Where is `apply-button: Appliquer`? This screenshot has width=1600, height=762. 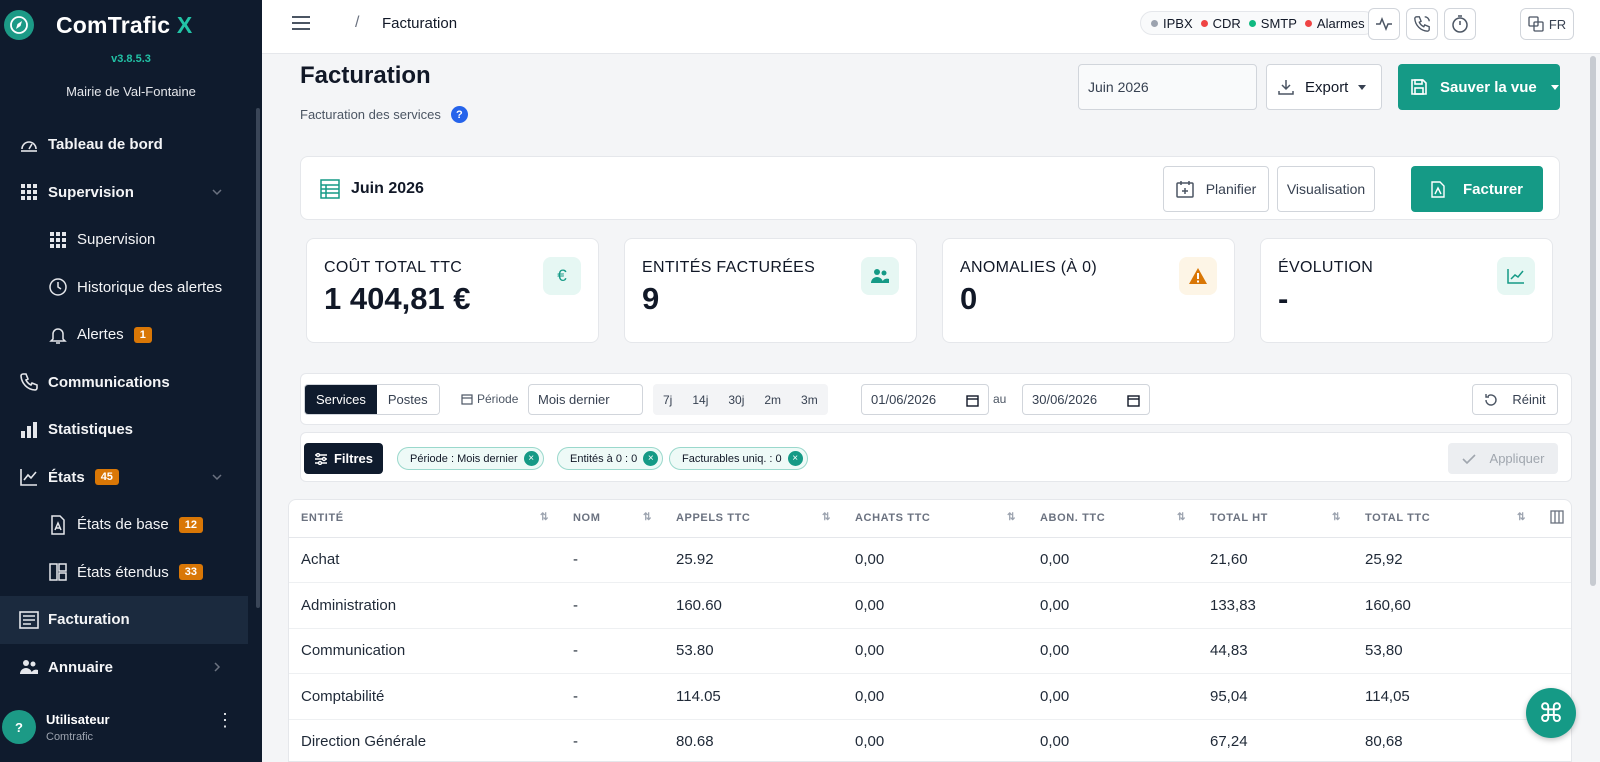 apply-button: Appliquer is located at coordinates (1503, 458).